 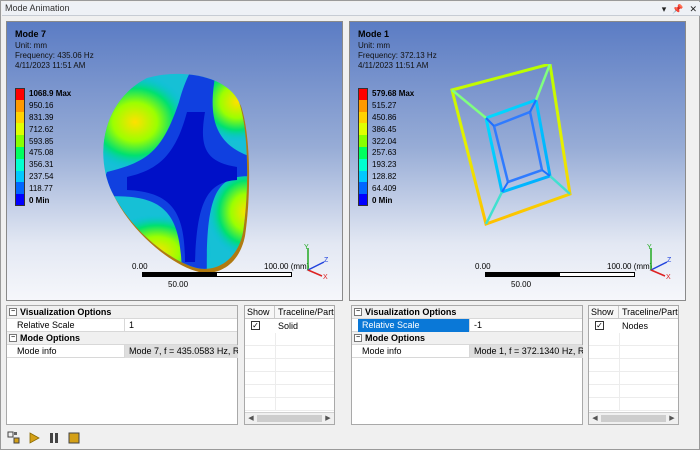 I want to click on mode-info-label: Mode info, so click(x=414, y=351).